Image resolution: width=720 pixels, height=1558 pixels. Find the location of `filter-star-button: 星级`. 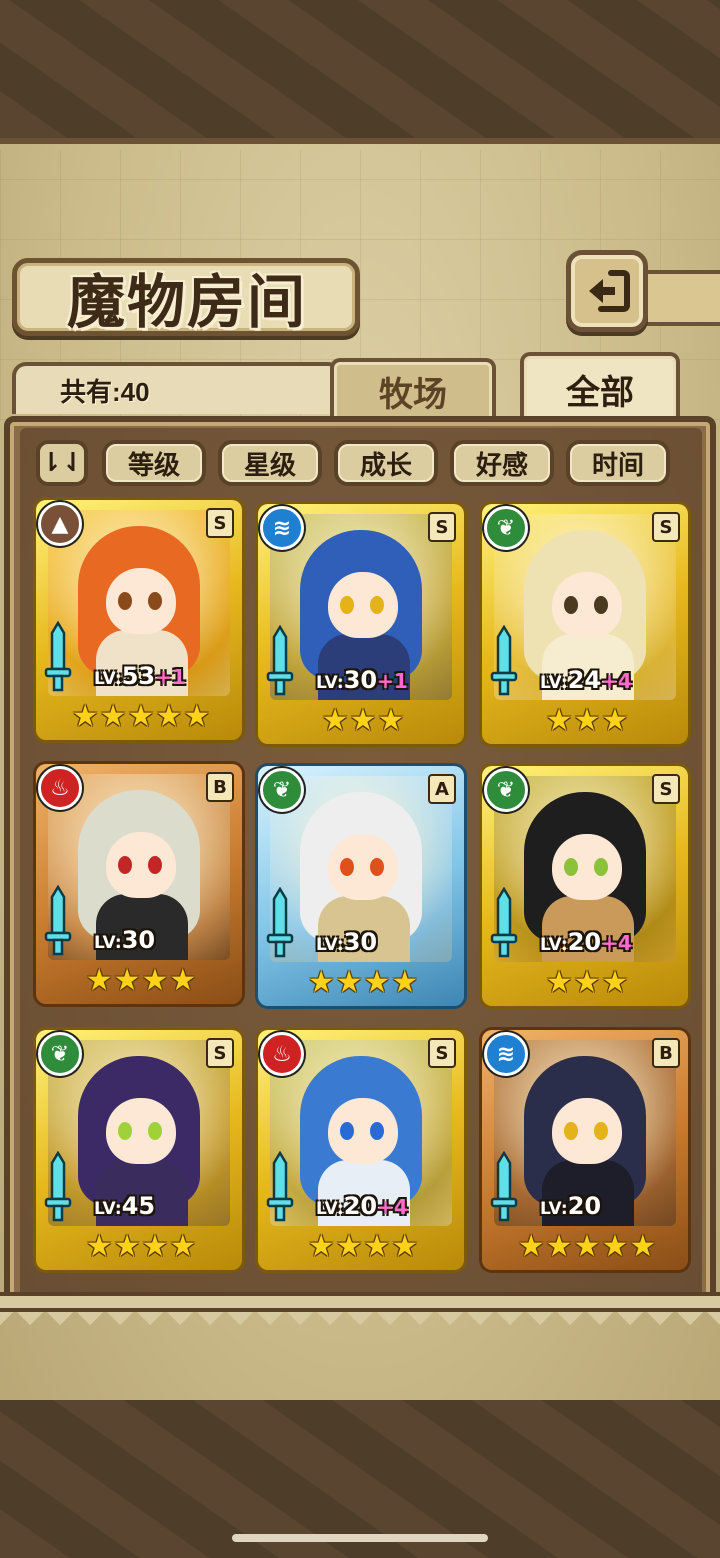

filter-star-button: 星级 is located at coordinates (270, 463).